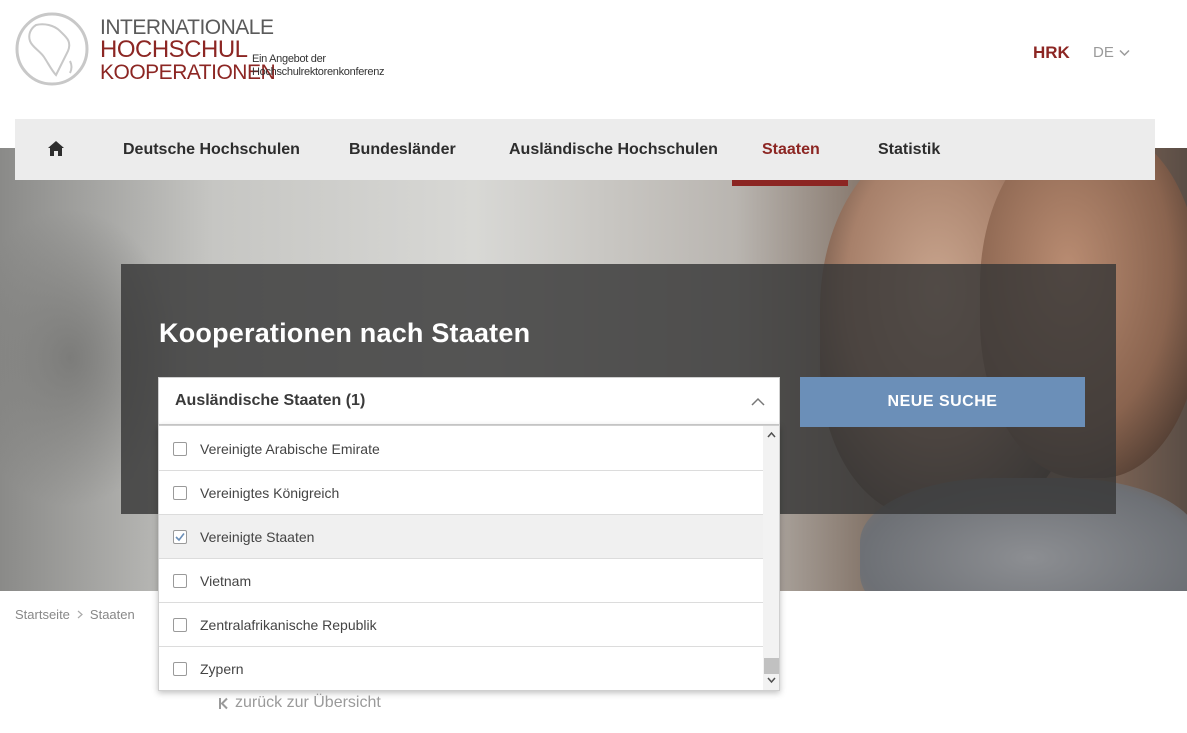  What do you see at coordinates (257, 537) in the screenshot?
I see `option-label: Vereinigte Staaten` at bounding box center [257, 537].